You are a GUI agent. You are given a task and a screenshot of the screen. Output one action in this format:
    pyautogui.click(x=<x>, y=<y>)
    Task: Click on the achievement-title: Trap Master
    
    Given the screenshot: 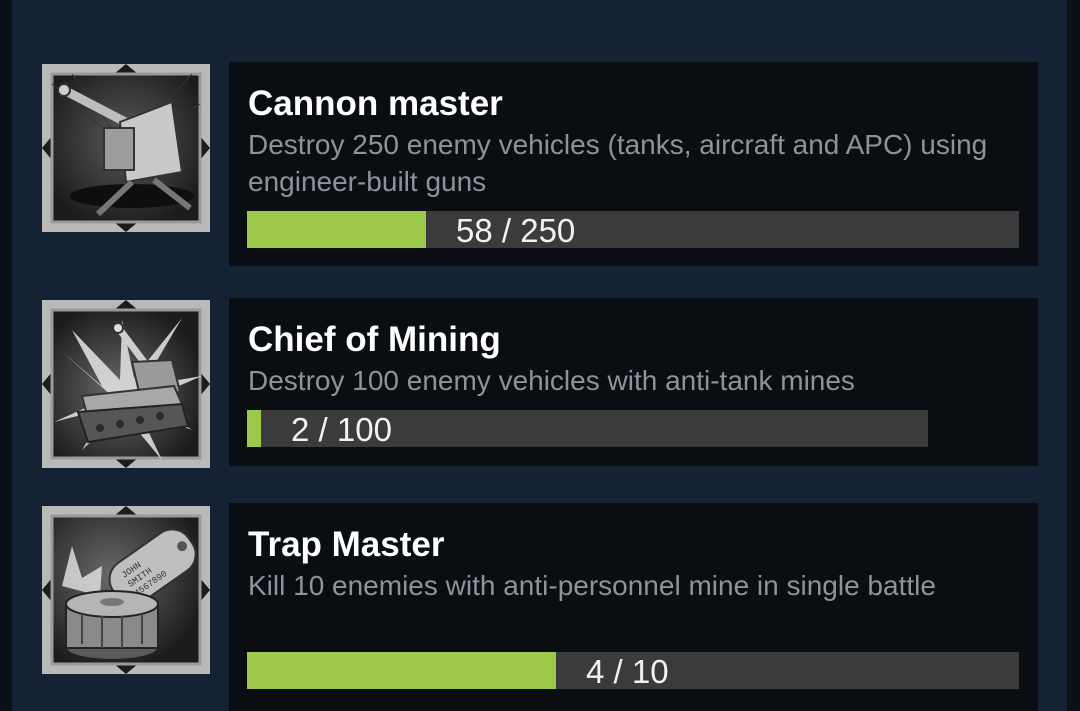 What is the action you would take?
    pyautogui.click(x=346, y=544)
    